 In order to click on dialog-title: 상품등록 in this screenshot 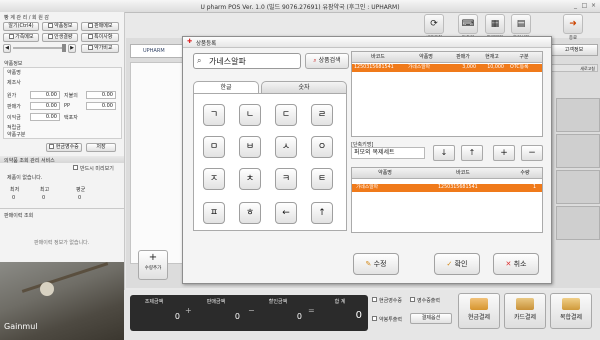, I will do `click(206, 44)`.